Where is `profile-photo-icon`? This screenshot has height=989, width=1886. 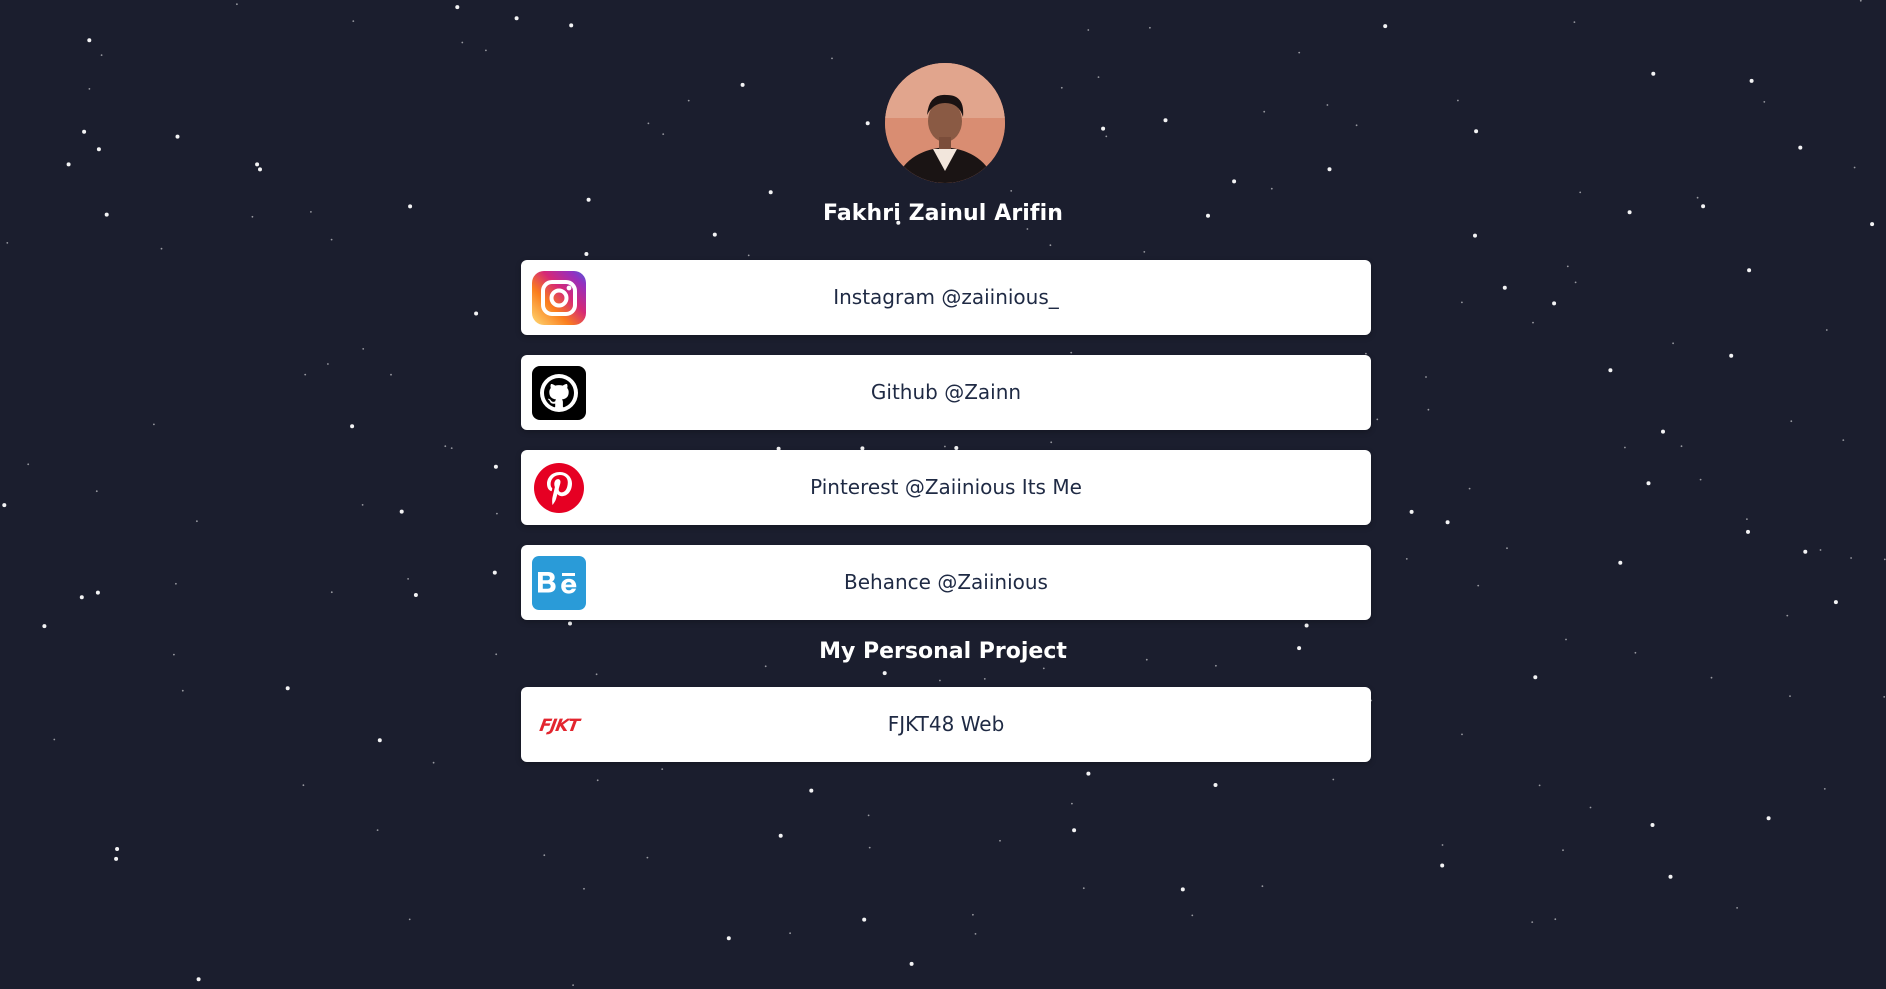 profile-photo-icon is located at coordinates (945, 123).